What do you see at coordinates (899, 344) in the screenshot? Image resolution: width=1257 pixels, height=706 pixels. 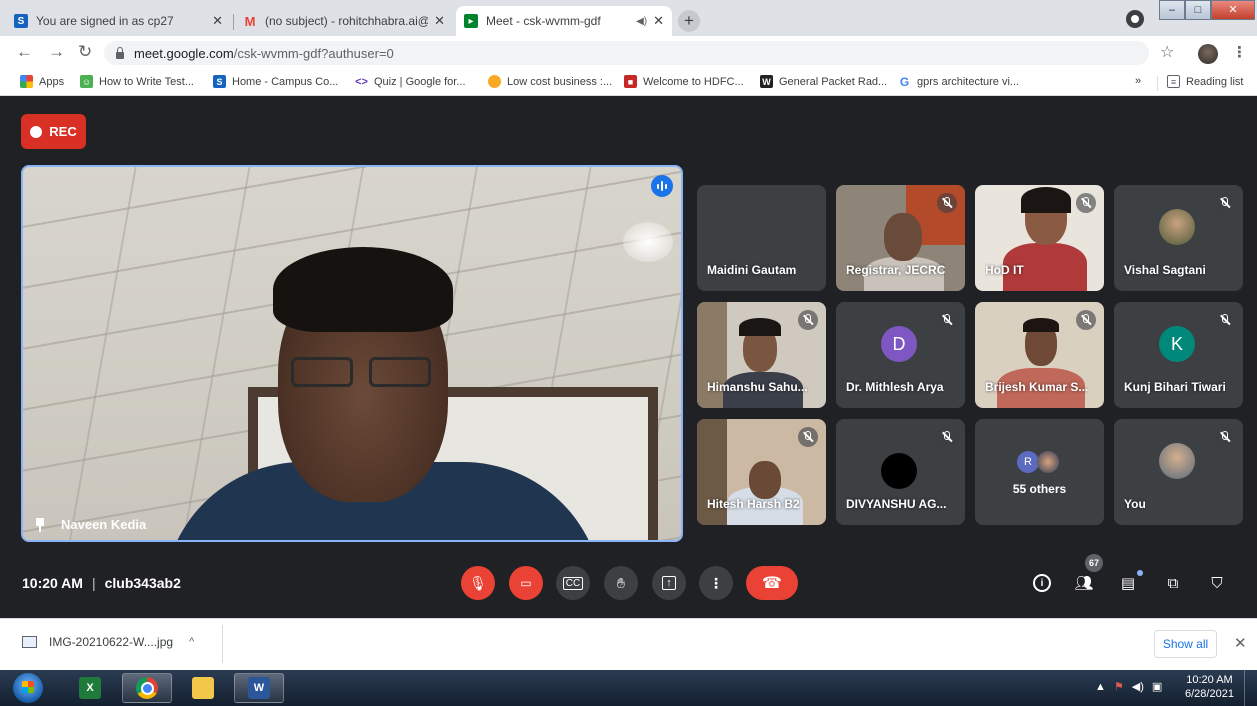 I see `avatar: D` at bounding box center [899, 344].